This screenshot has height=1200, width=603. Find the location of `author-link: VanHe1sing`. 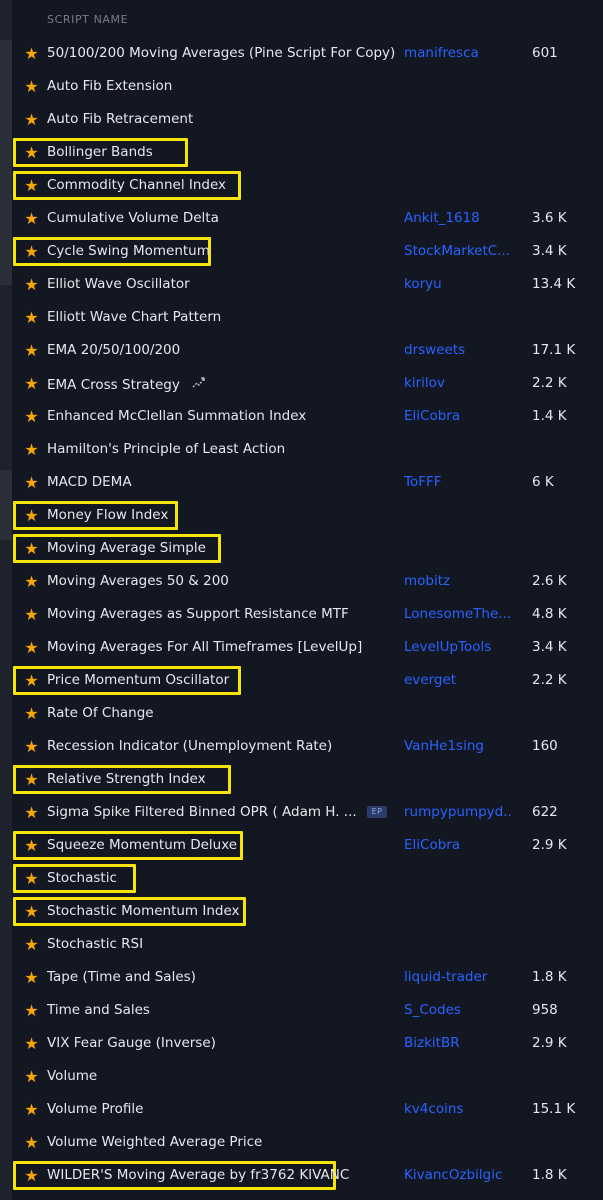

author-link: VanHe1sing is located at coordinates (458, 746).